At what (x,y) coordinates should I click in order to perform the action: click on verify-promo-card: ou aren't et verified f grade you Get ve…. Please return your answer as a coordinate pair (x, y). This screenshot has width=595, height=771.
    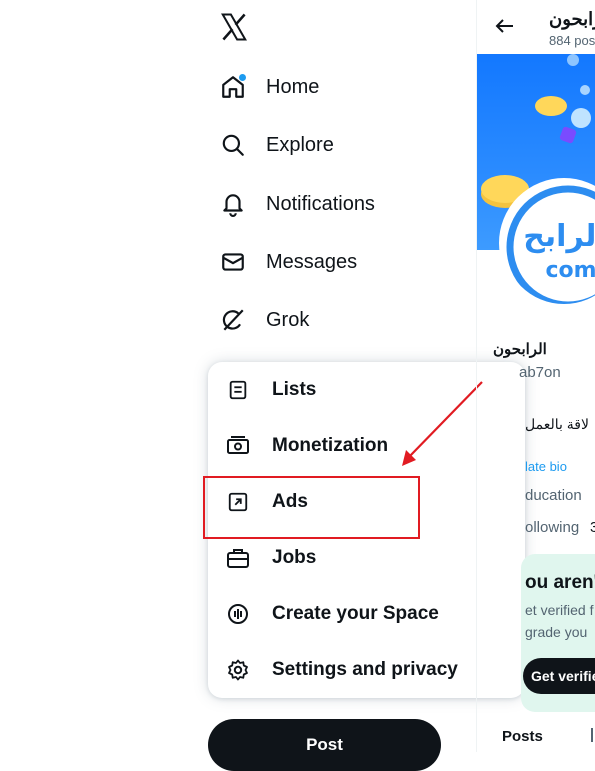
    Looking at the image, I should click on (558, 633).